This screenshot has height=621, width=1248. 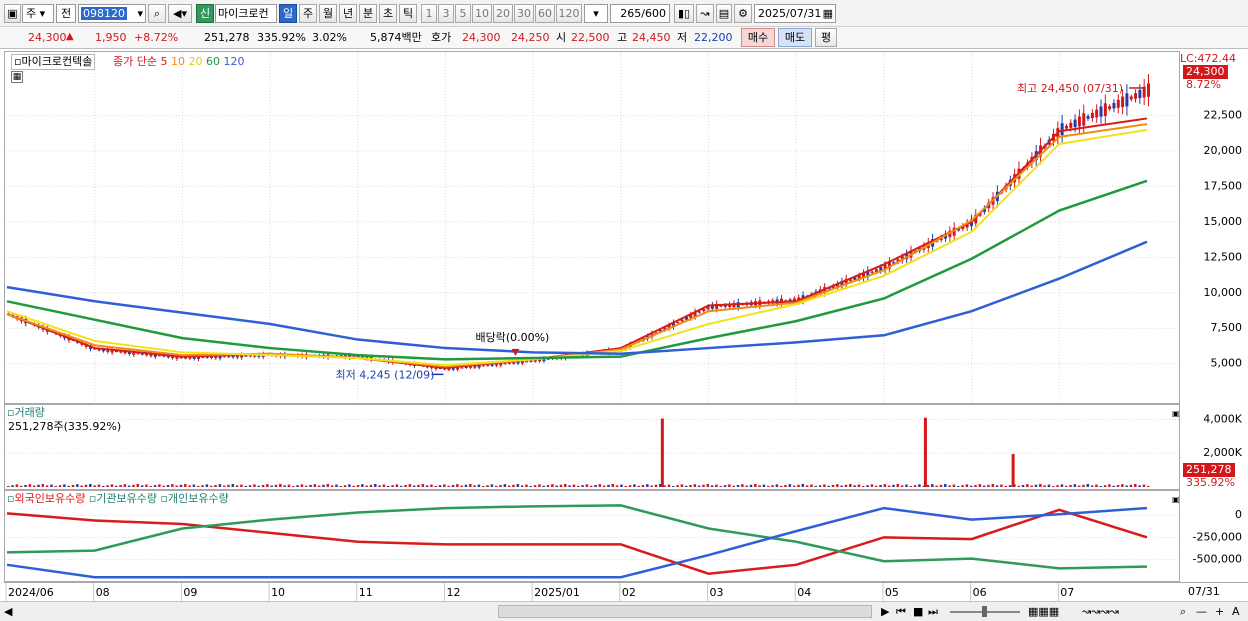 I want to click on date-tick-label: 04, so click(x=804, y=592).